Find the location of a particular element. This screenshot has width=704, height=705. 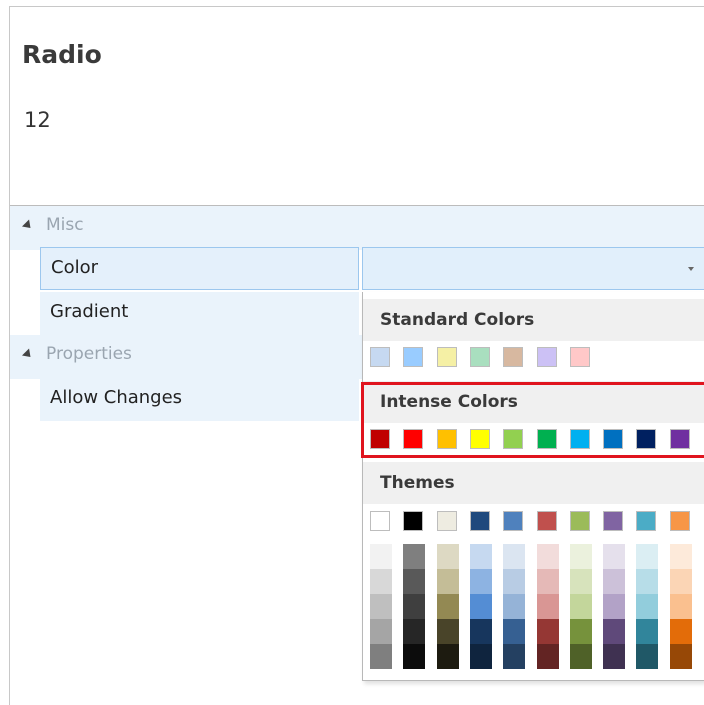

property-name-cell: Gradient is located at coordinates (199, 313).